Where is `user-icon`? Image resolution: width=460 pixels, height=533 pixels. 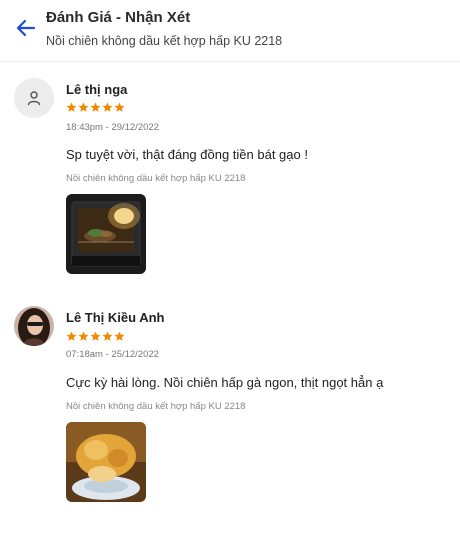
user-icon is located at coordinates (34, 98).